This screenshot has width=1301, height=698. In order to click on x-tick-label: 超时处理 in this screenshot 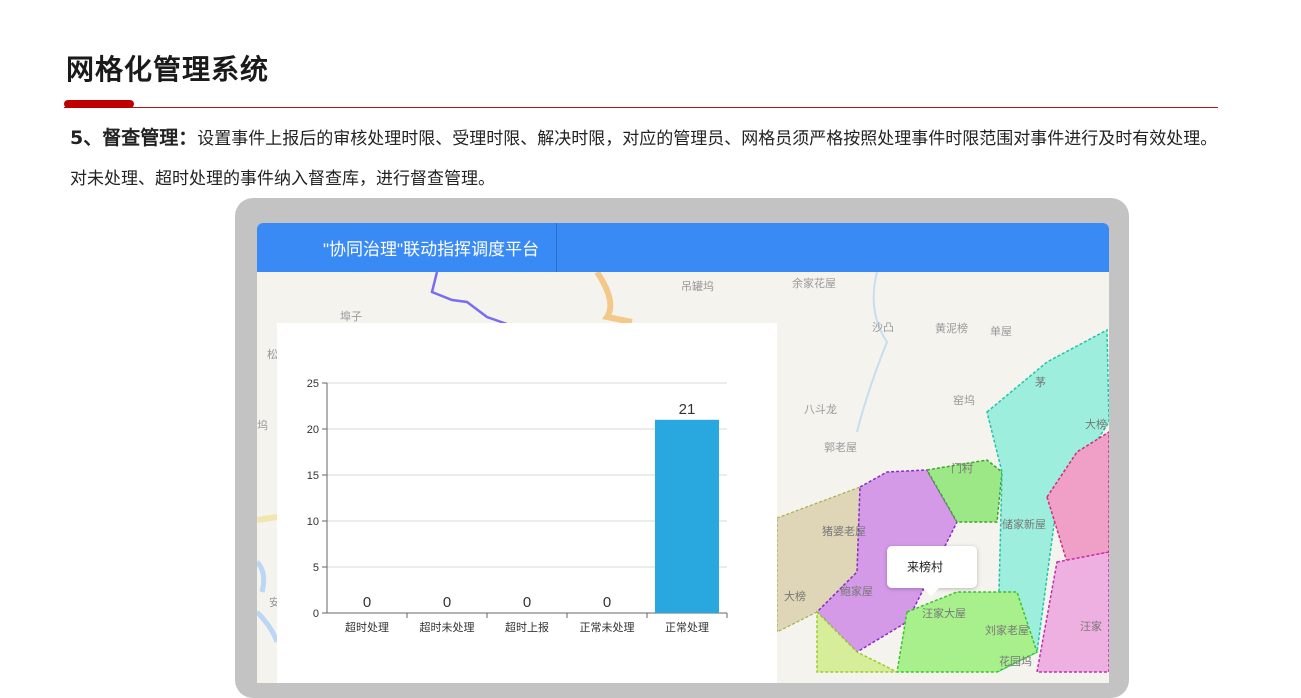, I will do `click(367, 627)`.